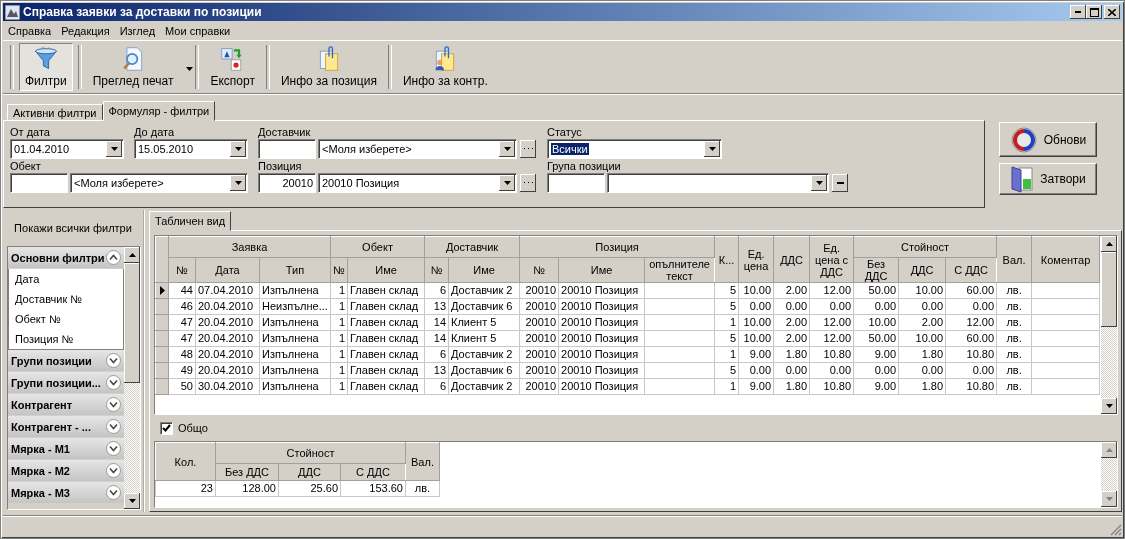 The height and width of the screenshot is (539, 1125). What do you see at coordinates (417, 183) in the screenshot?
I see `combo-box: 20010 Позиция` at bounding box center [417, 183].